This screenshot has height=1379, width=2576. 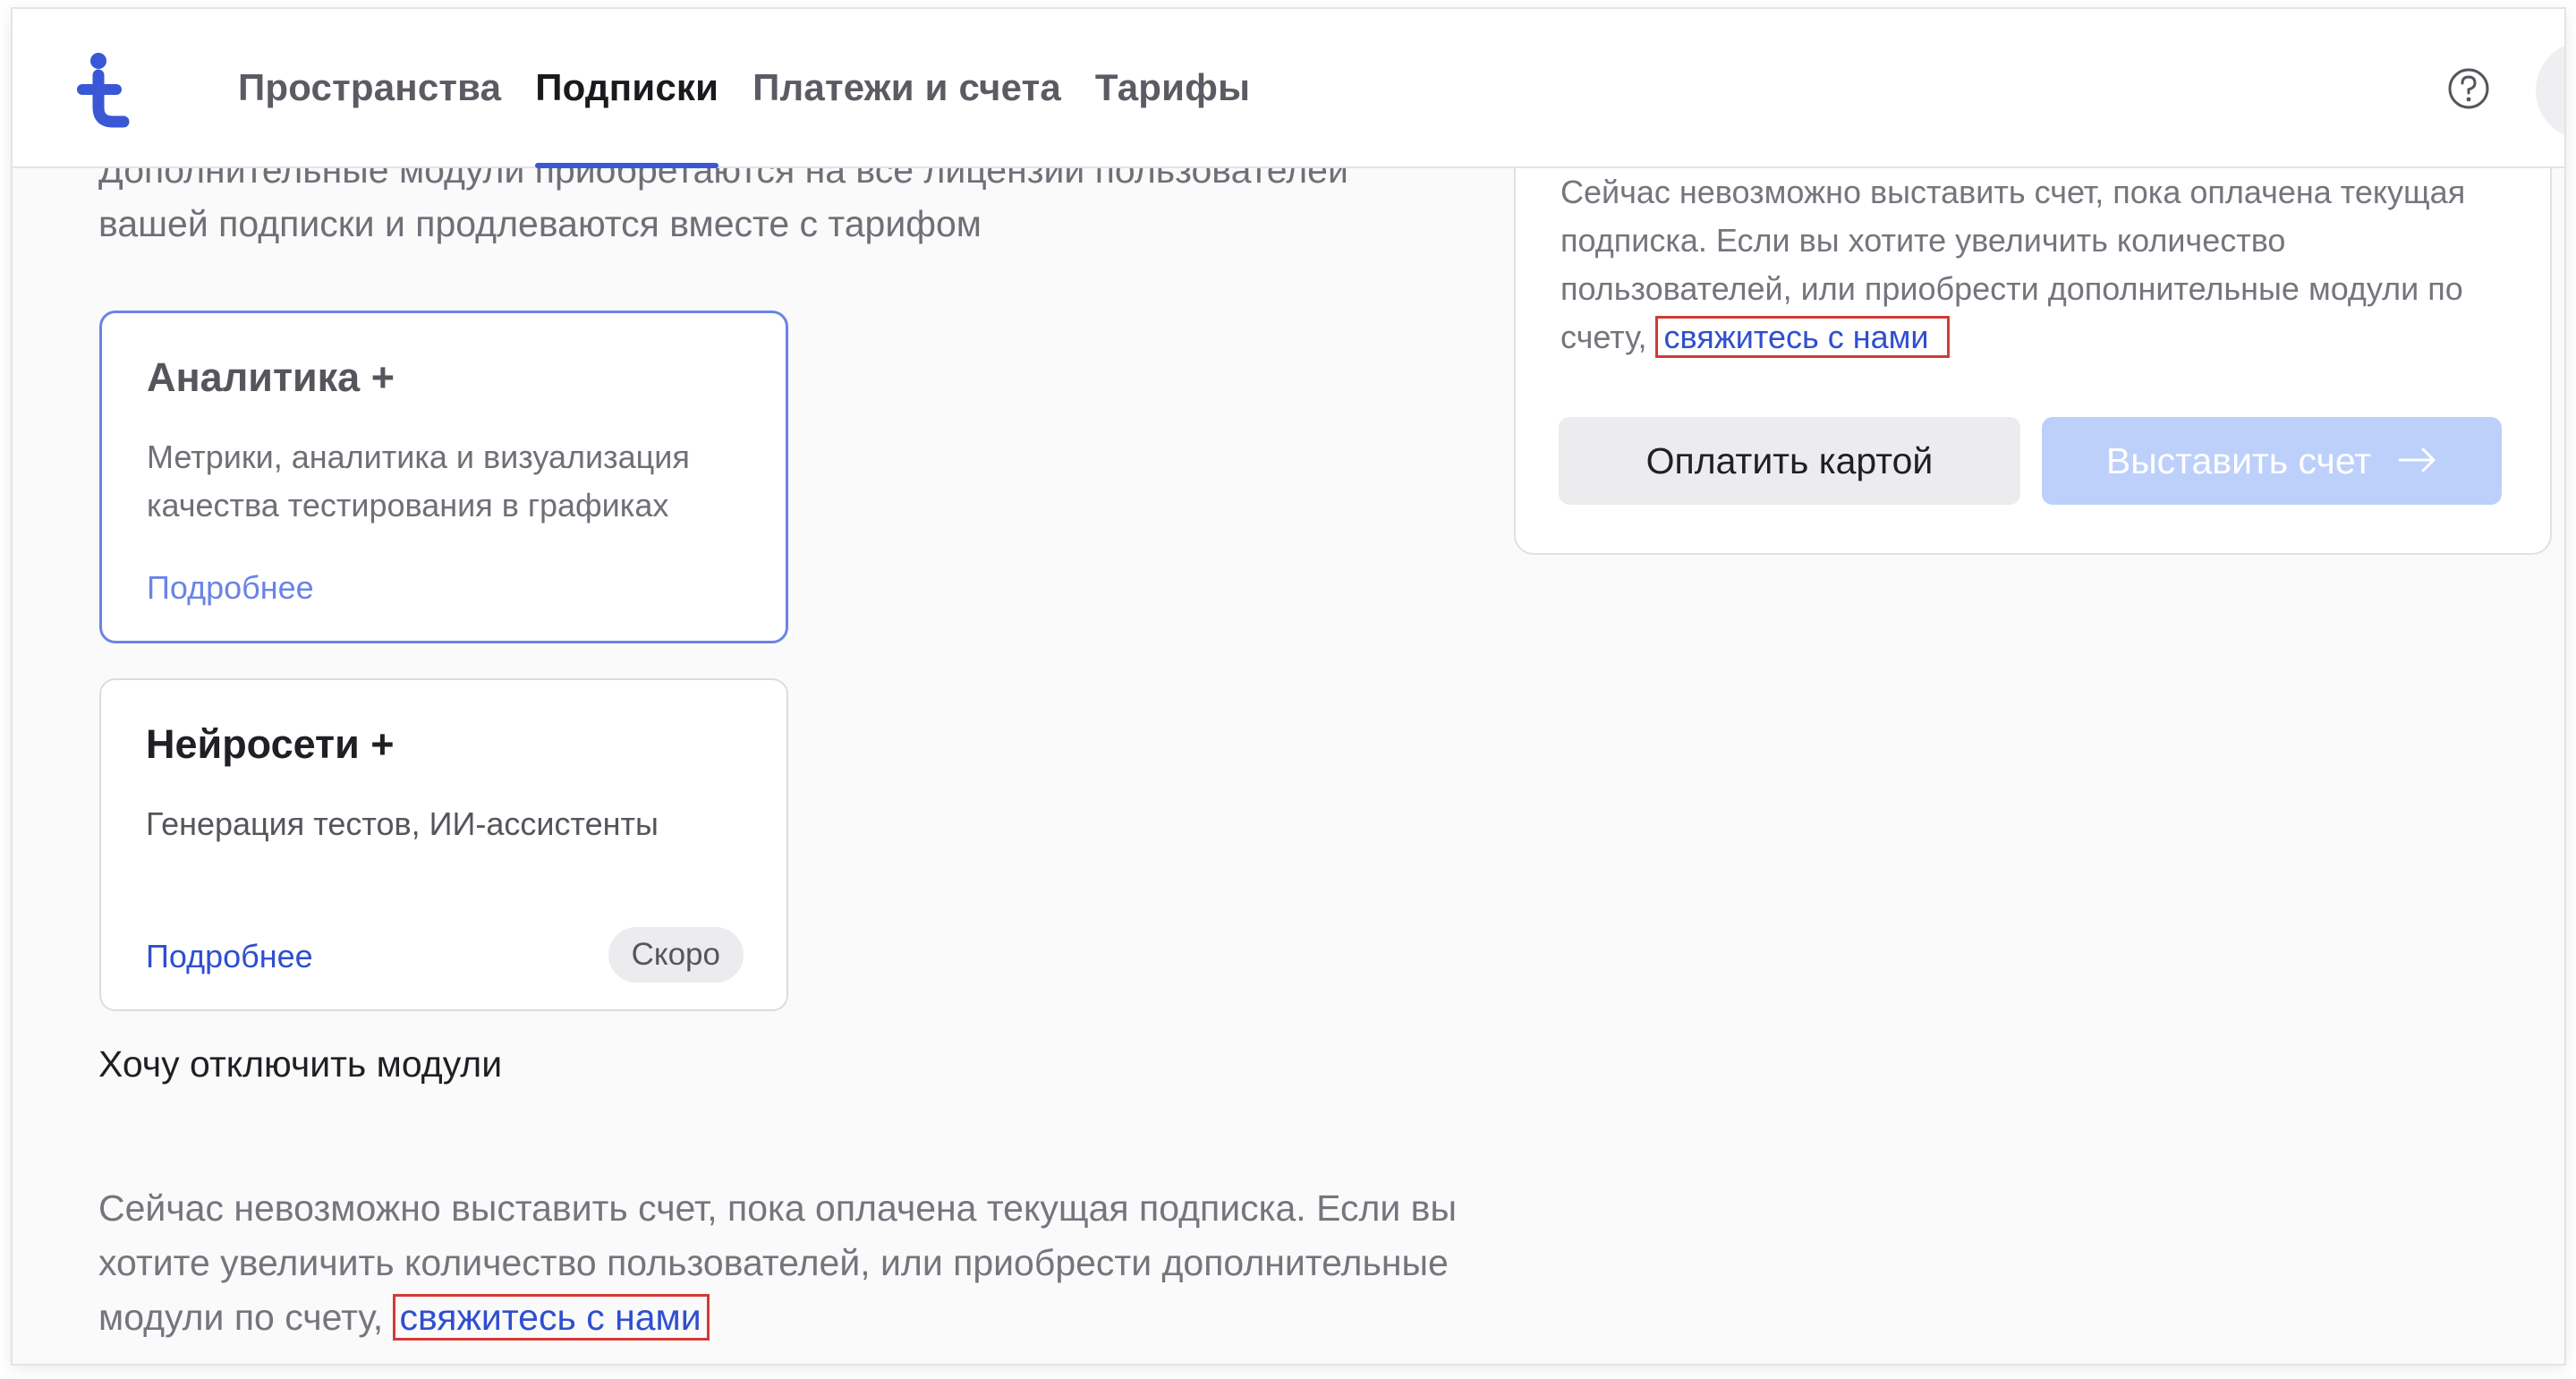 I want to click on module-description: Генерация тестов, ИИ-ассистенты, so click(x=402, y=823).